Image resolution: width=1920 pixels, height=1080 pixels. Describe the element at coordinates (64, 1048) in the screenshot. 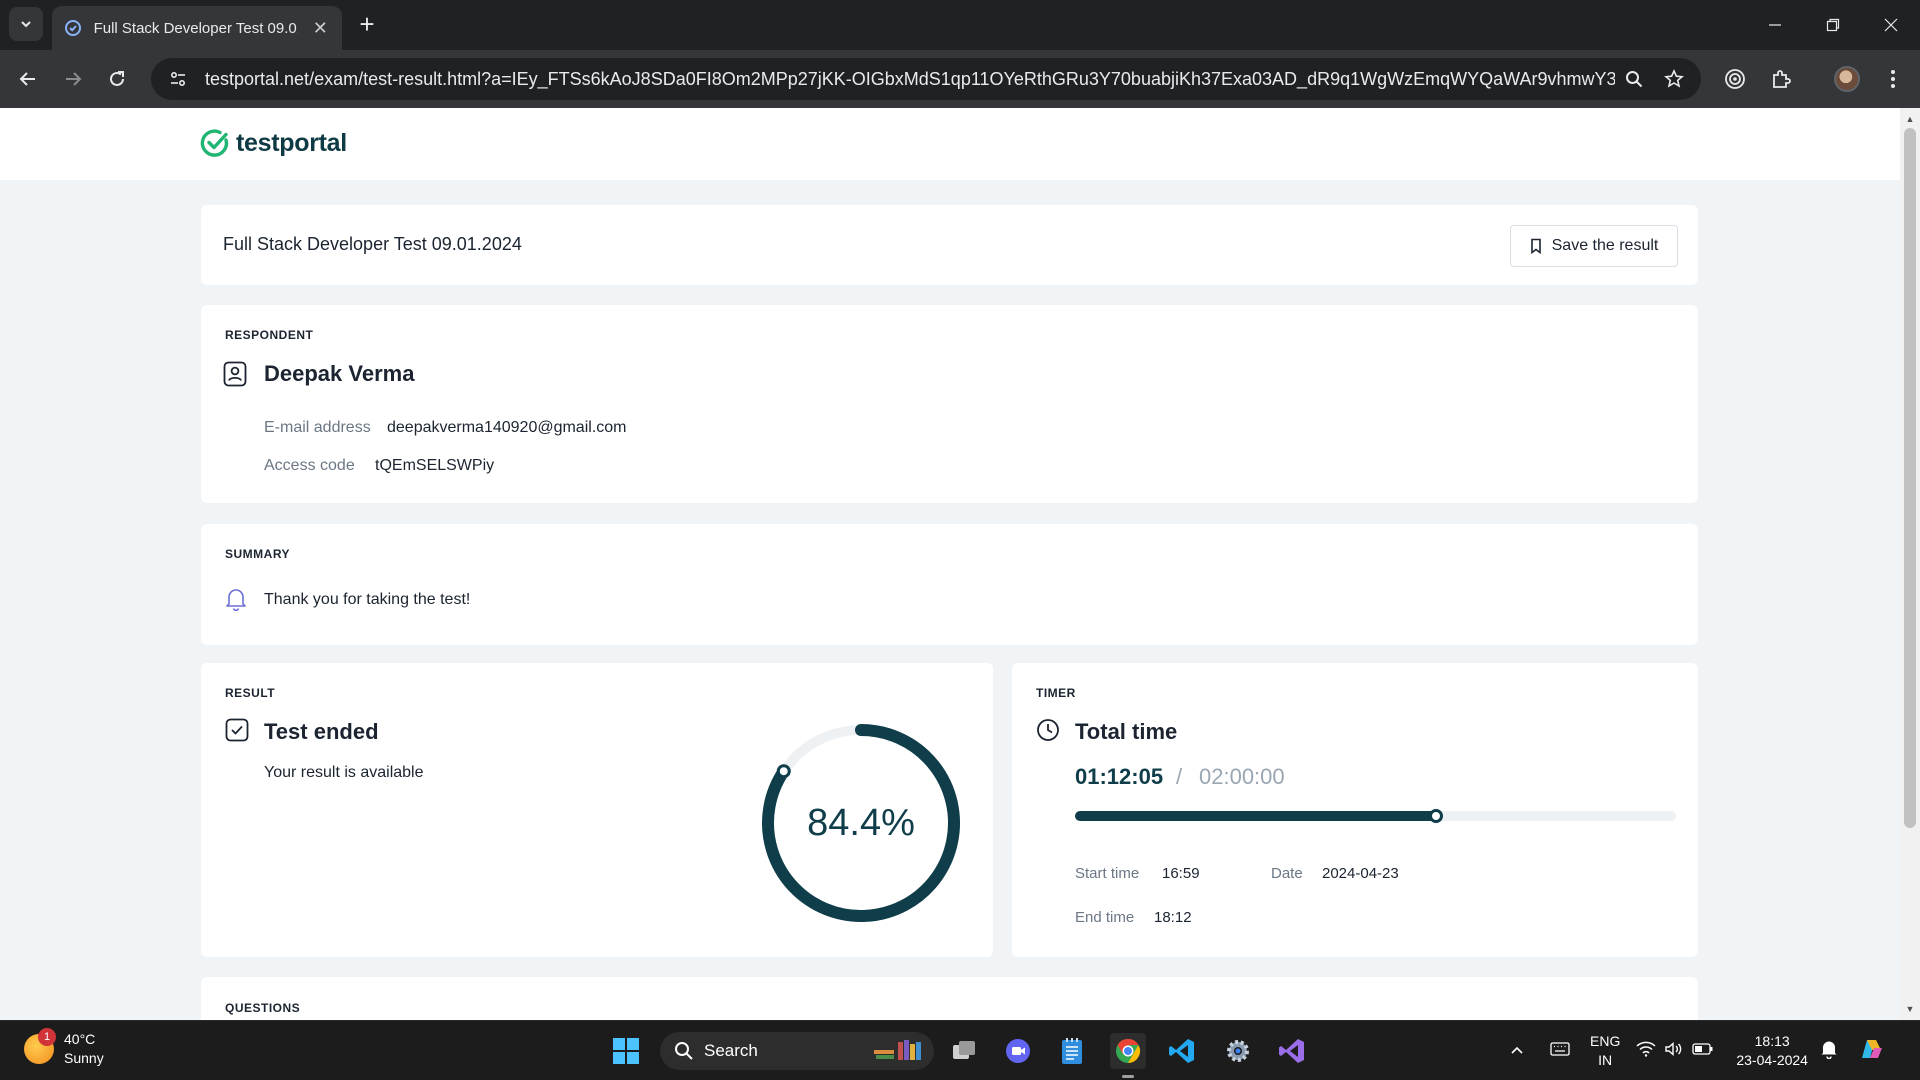

I see `weather-widget: 1 40°C Sunny` at that location.